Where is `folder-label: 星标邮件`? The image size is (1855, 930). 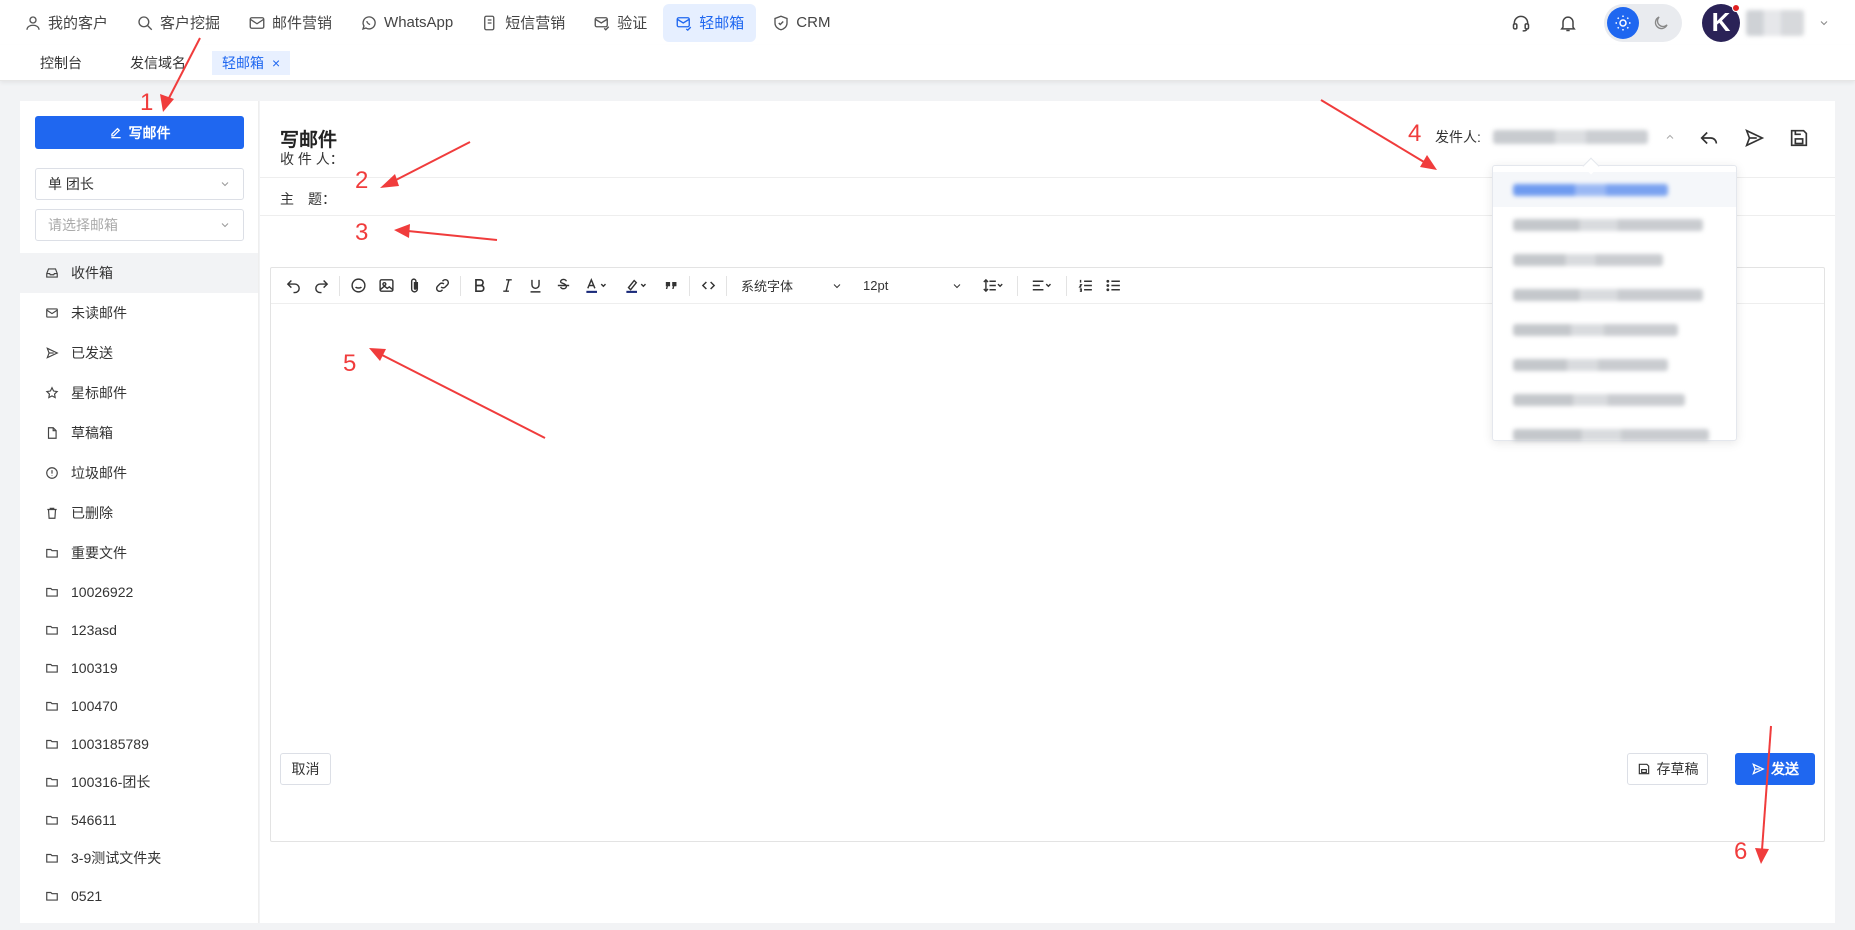 folder-label: 星标邮件 is located at coordinates (99, 393).